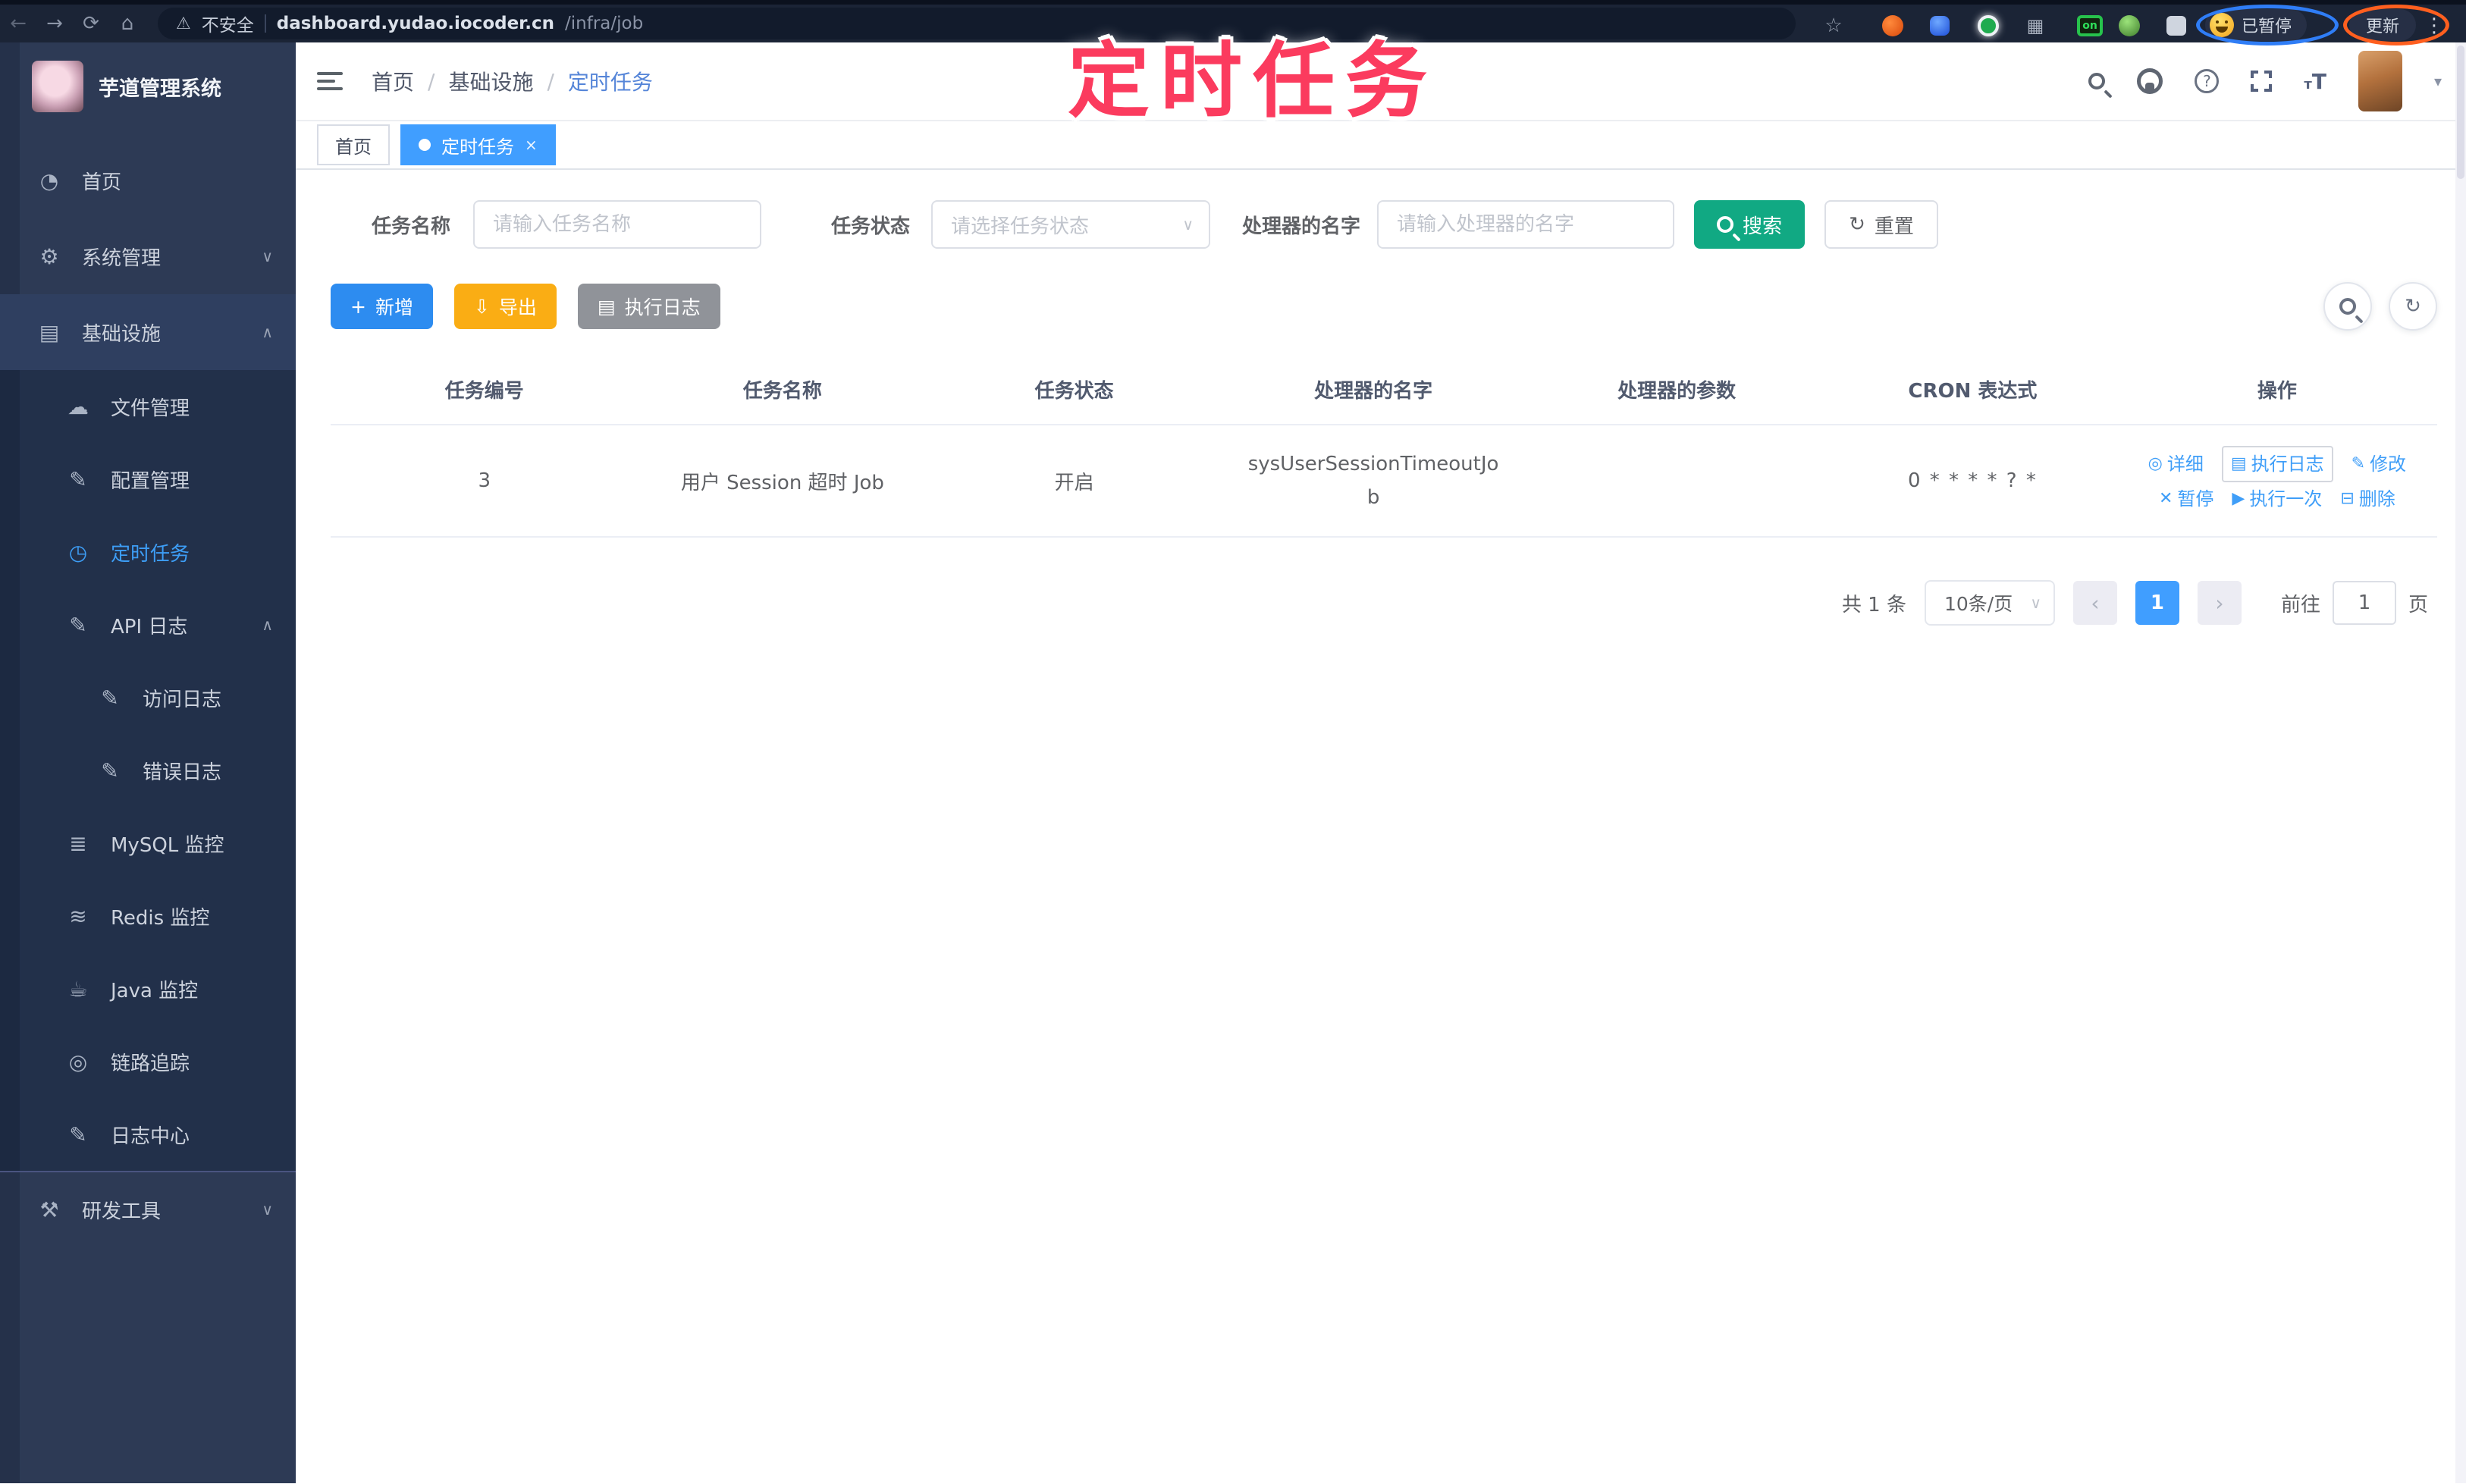 This screenshot has width=2466, height=1484. What do you see at coordinates (18, 23) in the screenshot?
I see `browser-back-icon: ←` at bounding box center [18, 23].